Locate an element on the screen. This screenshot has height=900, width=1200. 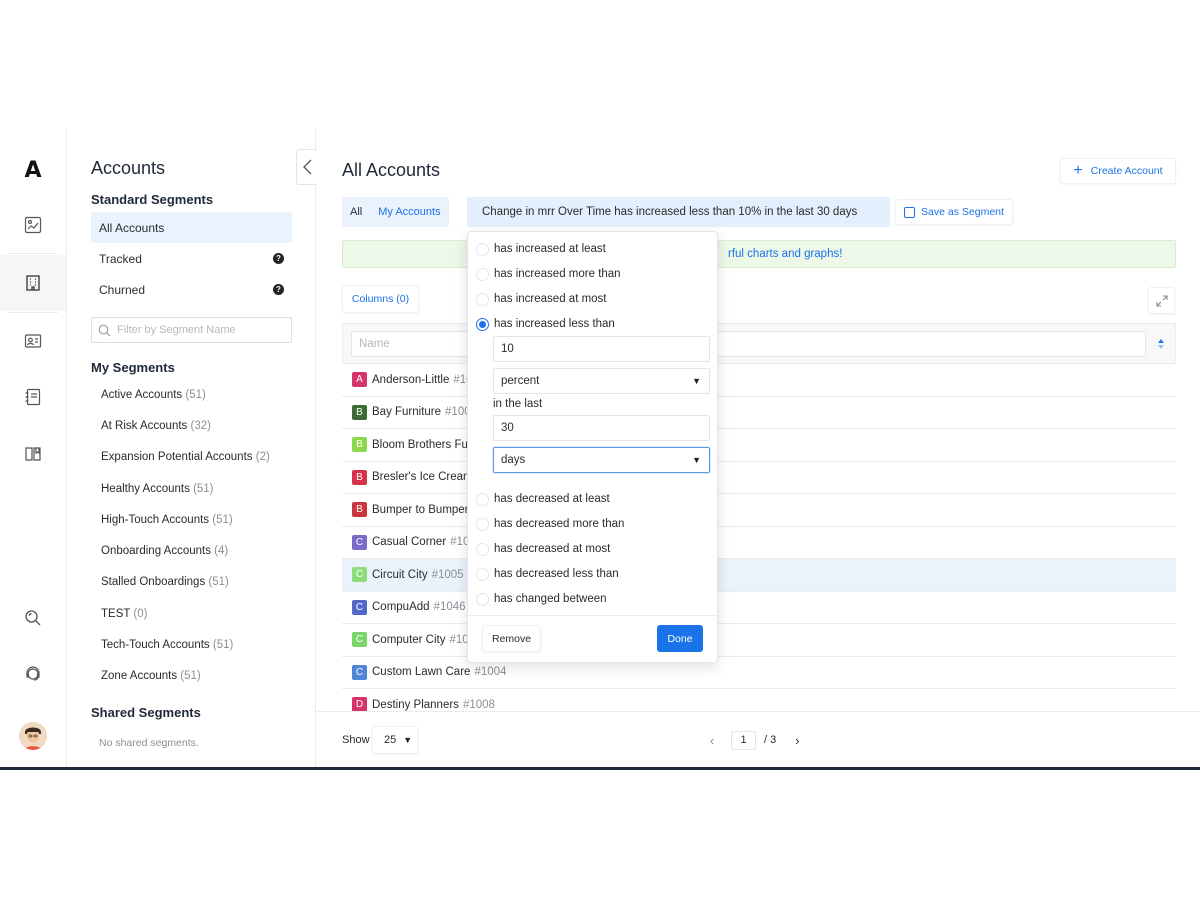
toggle-all: All is located at coordinates (356, 212).